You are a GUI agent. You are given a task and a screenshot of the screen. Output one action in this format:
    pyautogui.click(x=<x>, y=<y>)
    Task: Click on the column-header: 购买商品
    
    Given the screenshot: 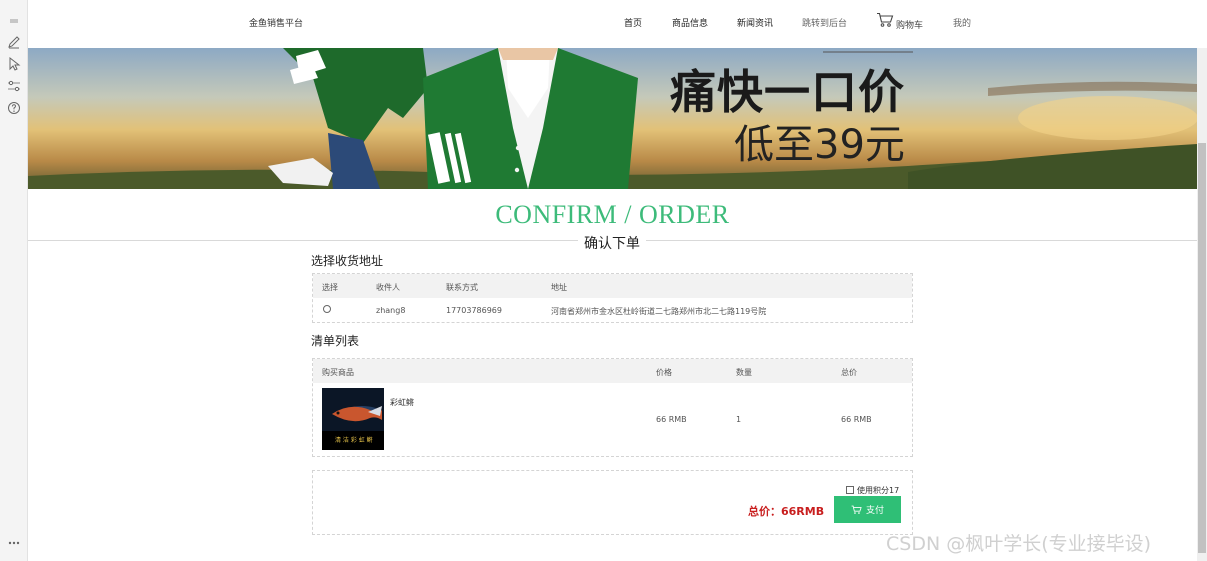 What is the action you would take?
    pyautogui.click(x=338, y=372)
    